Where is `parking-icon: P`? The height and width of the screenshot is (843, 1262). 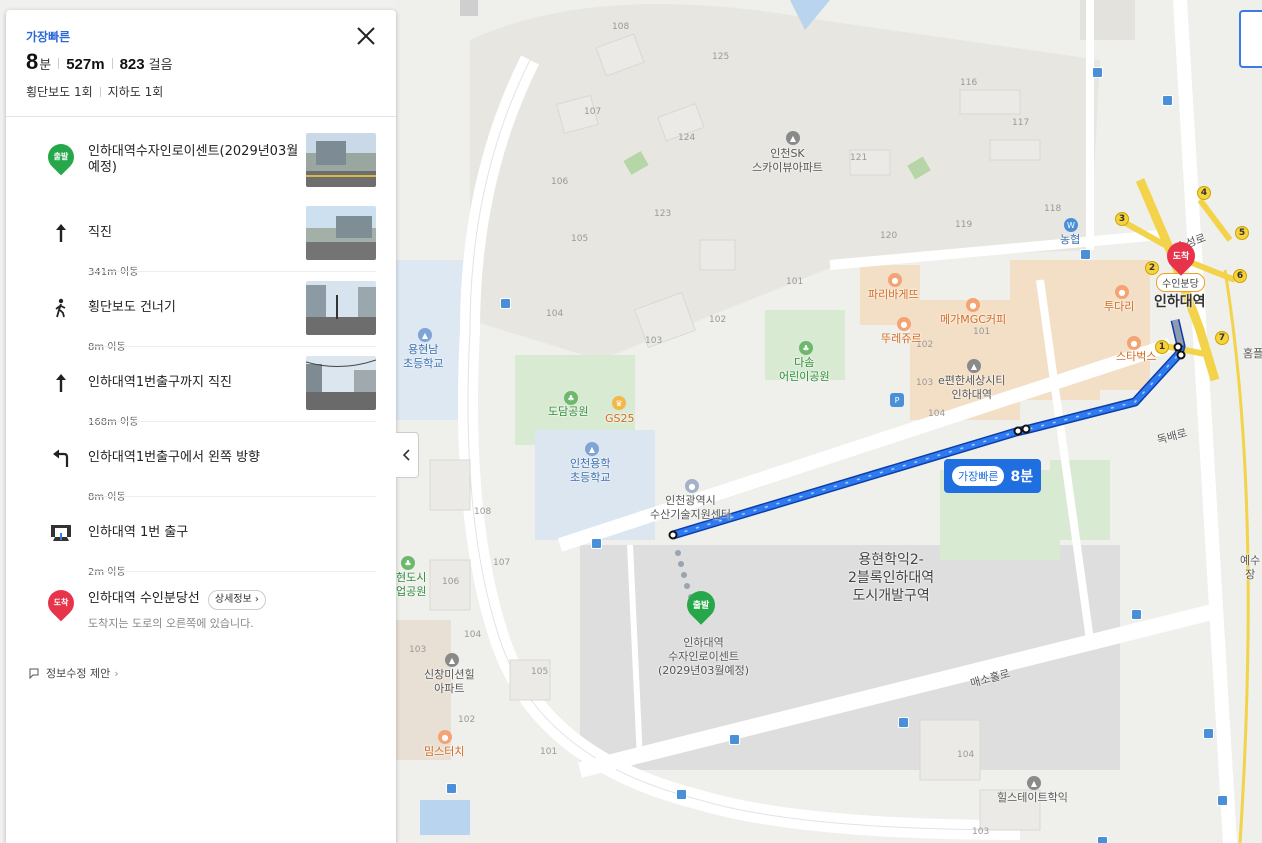 parking-icon: P is located at coordinates (897, 400).